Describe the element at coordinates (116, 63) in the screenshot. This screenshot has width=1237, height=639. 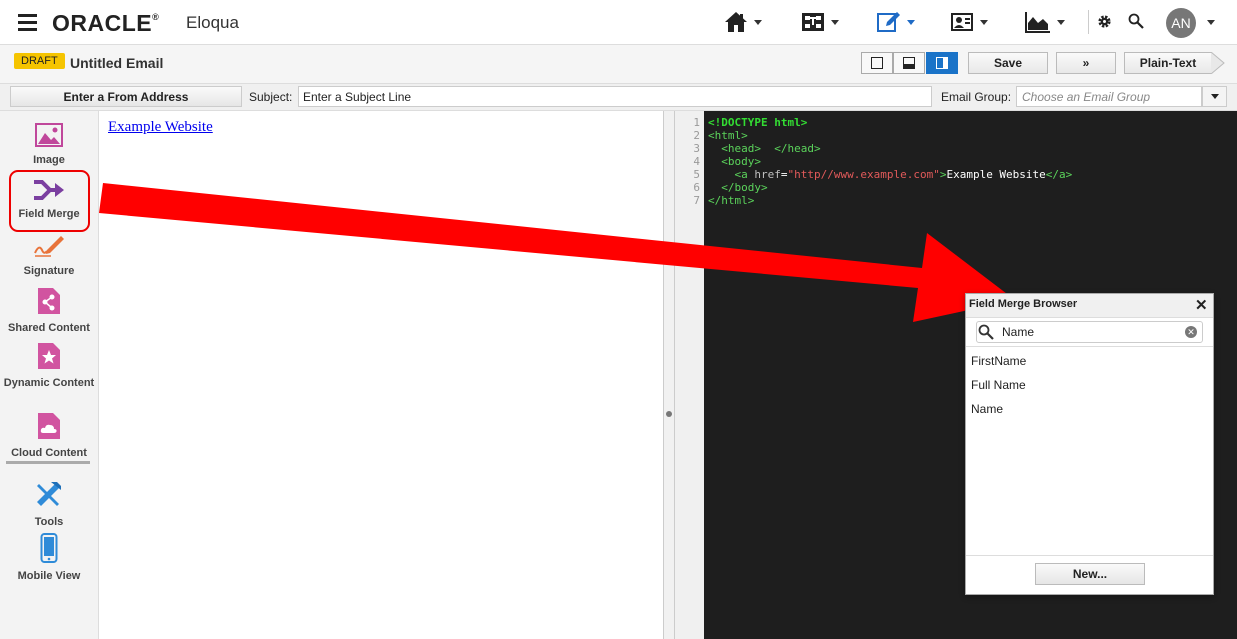
I see `page-title: Untitled Email` at that location.